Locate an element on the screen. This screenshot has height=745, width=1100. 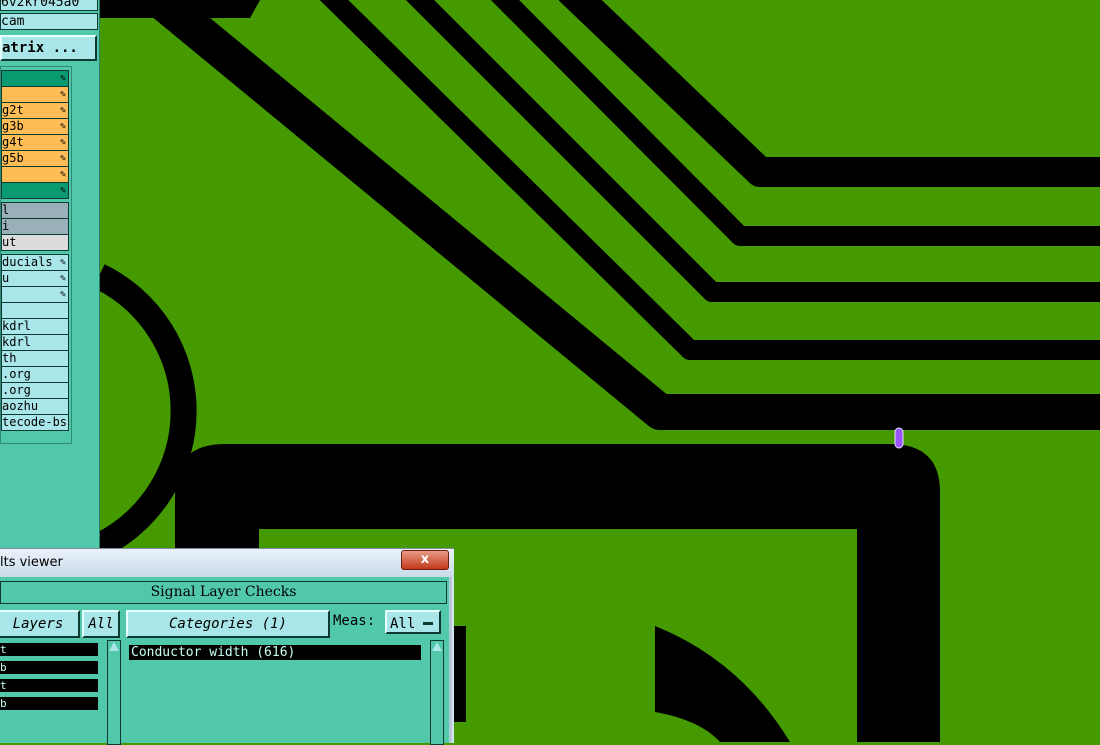
layer-label: tecode-bs is located at coordinates (35, 422).